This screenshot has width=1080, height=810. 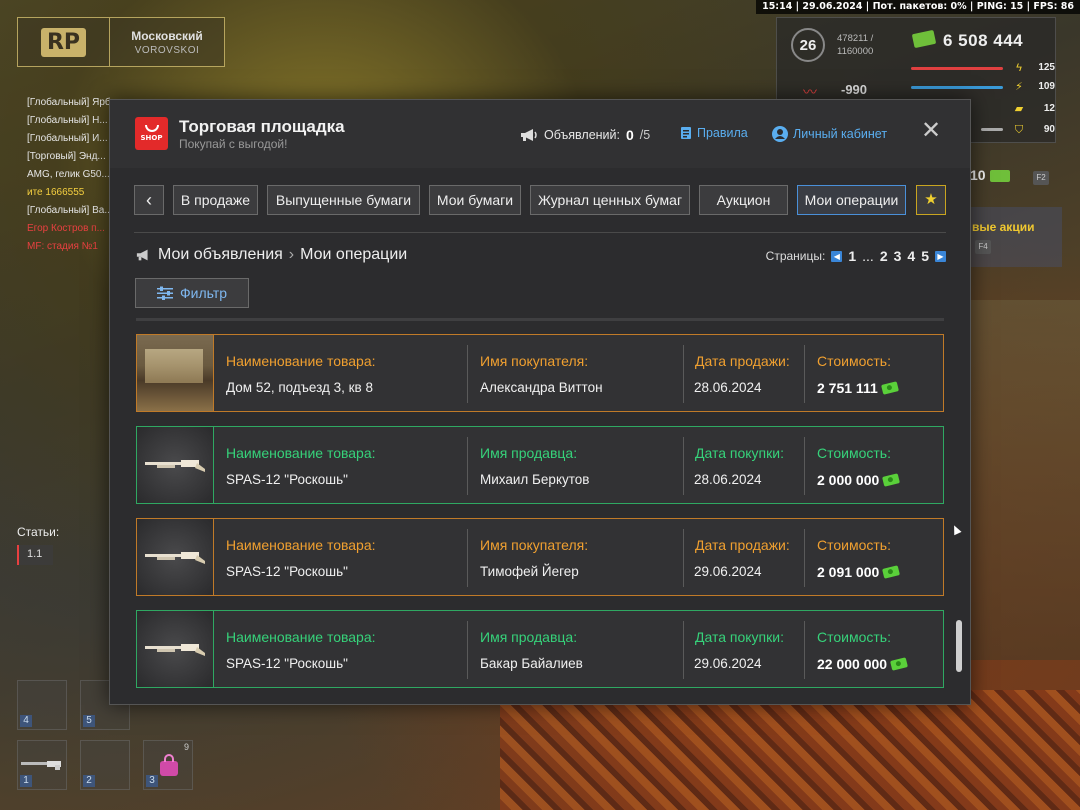 I want to click on price-value: 2 751 111, so click(x=847, y=388).